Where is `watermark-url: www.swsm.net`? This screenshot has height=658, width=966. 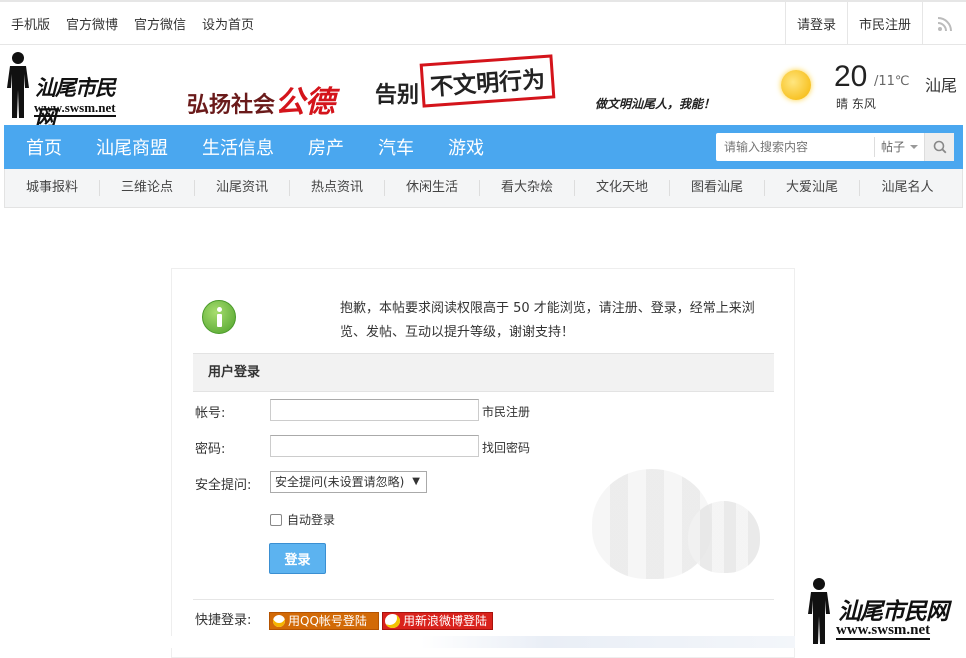 watermark-url: www.swsm.net is located at coordinates (883, 631).